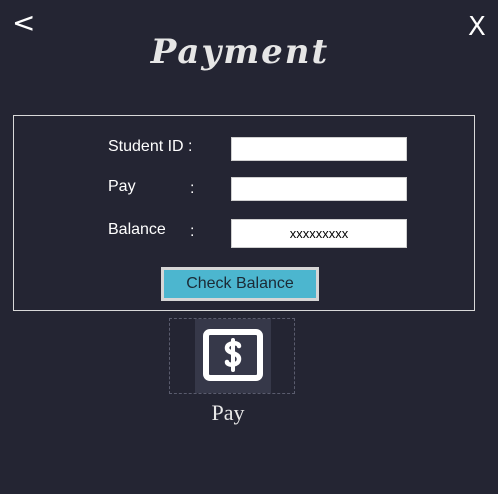 Image resolution: width=498 pixels, height=494 pixels. What do you see at coordinates (192, 188) in the screenshot?
I see `pay-colon: :` at bounding box center [192, 188].